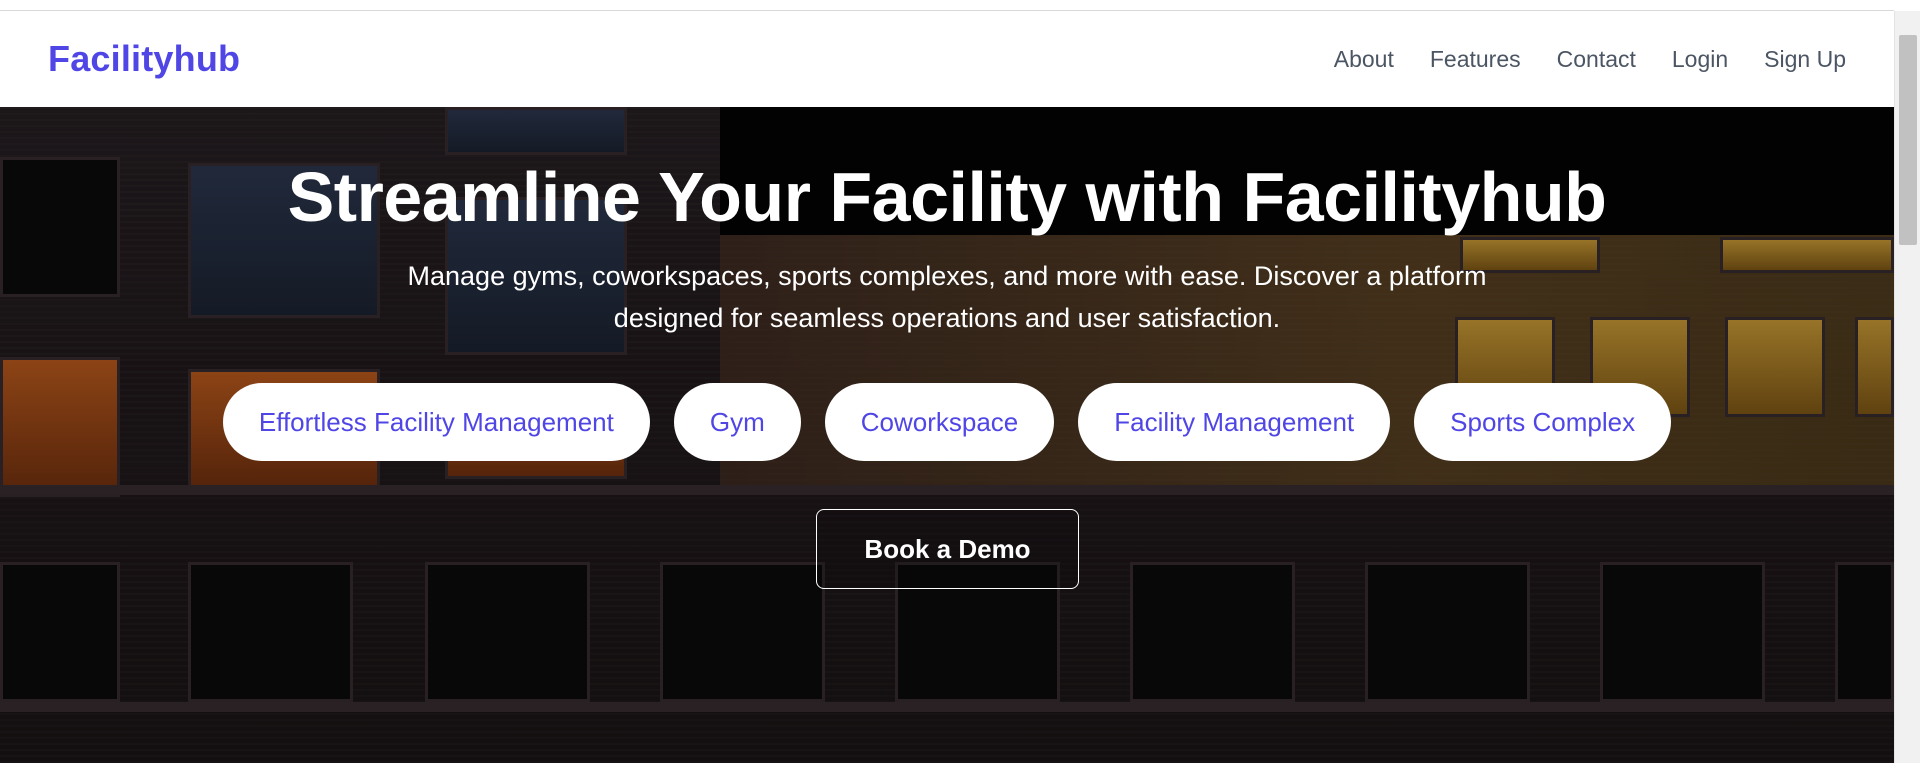  What do you see at coordinates (1475, 59) in the screenshot?
I see `nav-link-features: Features` at bounding box center [1475, 59].